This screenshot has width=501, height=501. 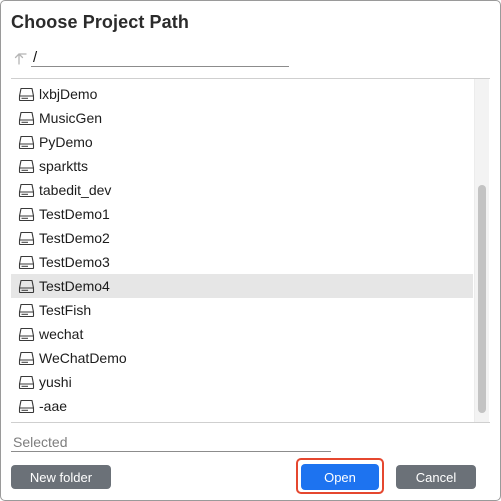 What do you see at coordinates (21, 58) in the screenshot?
I see `up-arrow-icon` at bounding box center [21, 58].